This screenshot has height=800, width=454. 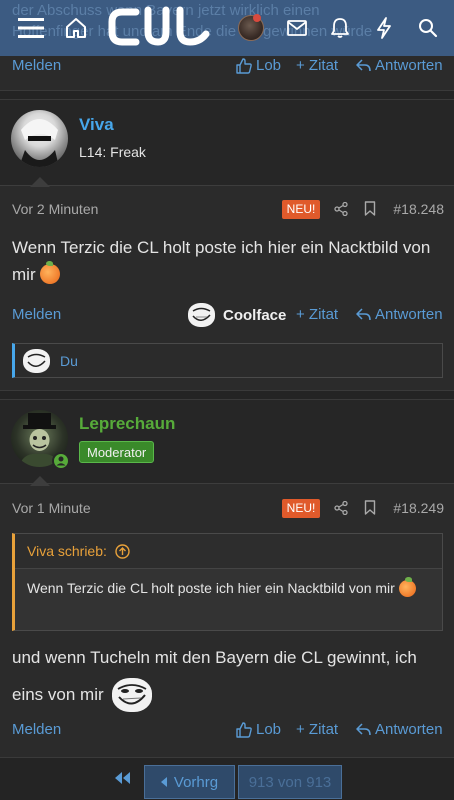 What do you see at coordinates (227, 442) in the screenshot?
I see `post-author-header: Leprechaun Moderator` at bounding box center [227, 442].